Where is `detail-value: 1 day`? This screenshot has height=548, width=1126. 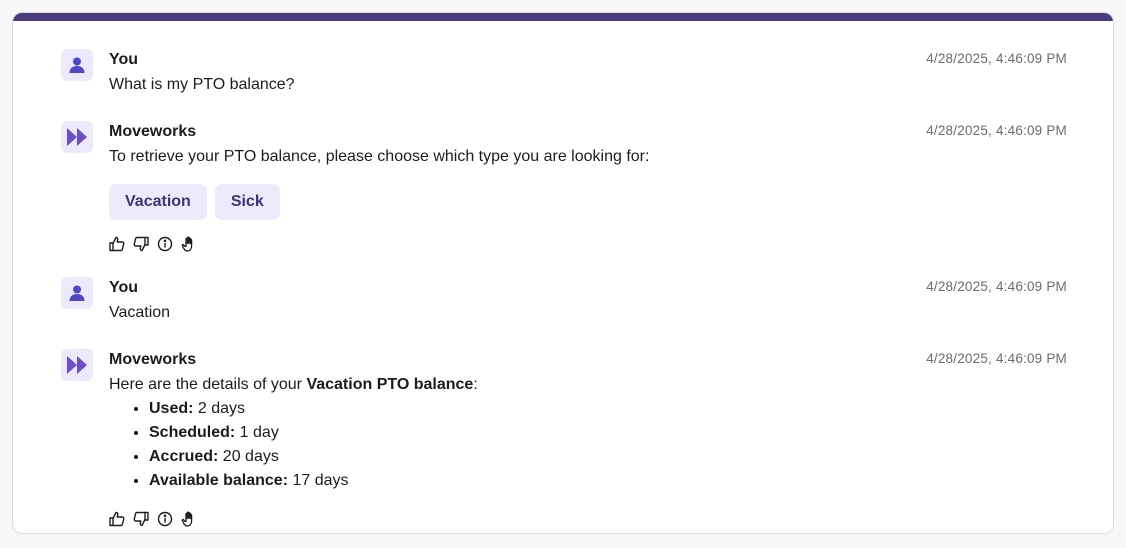 detail-value: 1 day is located at coordinates (257, 432).